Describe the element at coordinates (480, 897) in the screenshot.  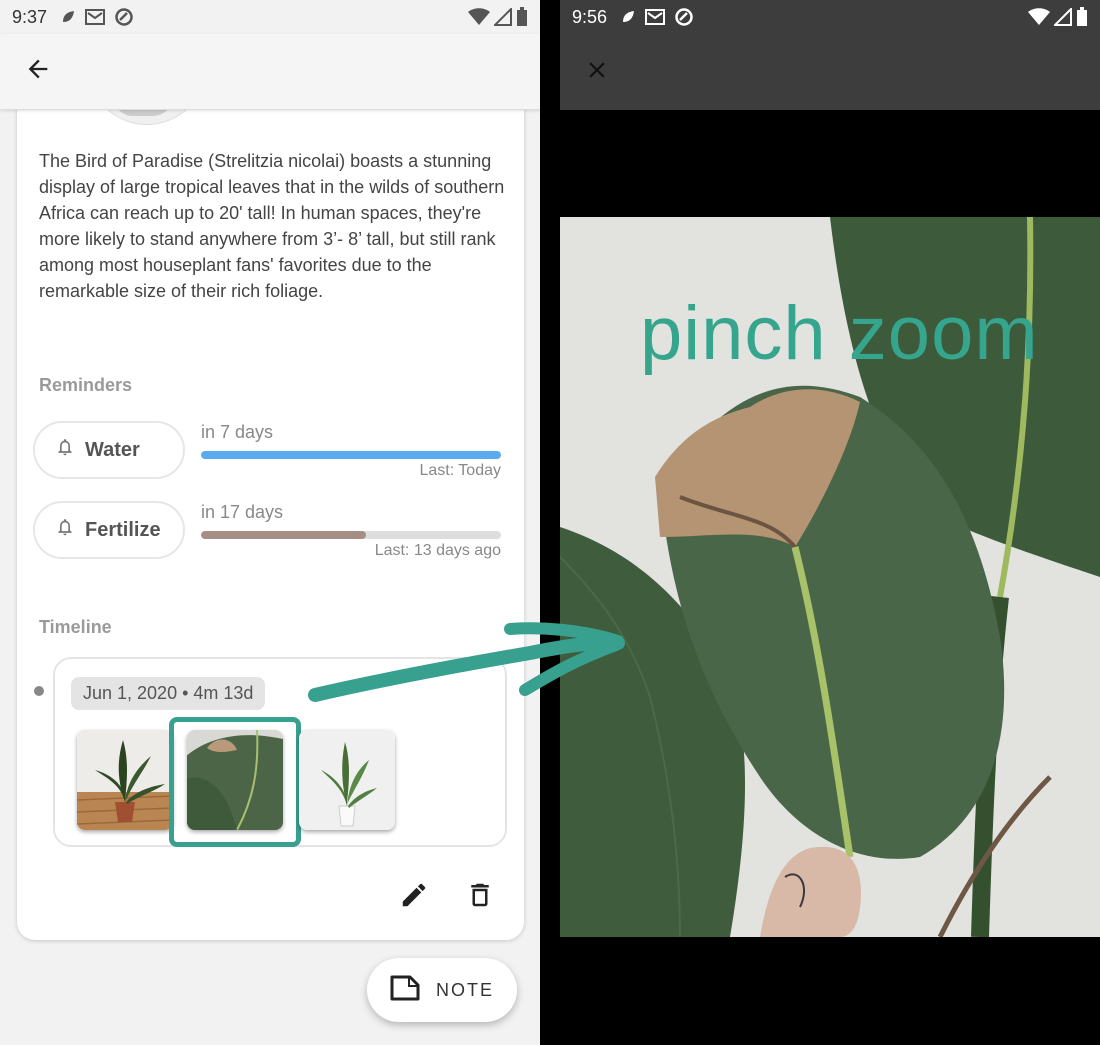
I see `delete-icon` at that location.